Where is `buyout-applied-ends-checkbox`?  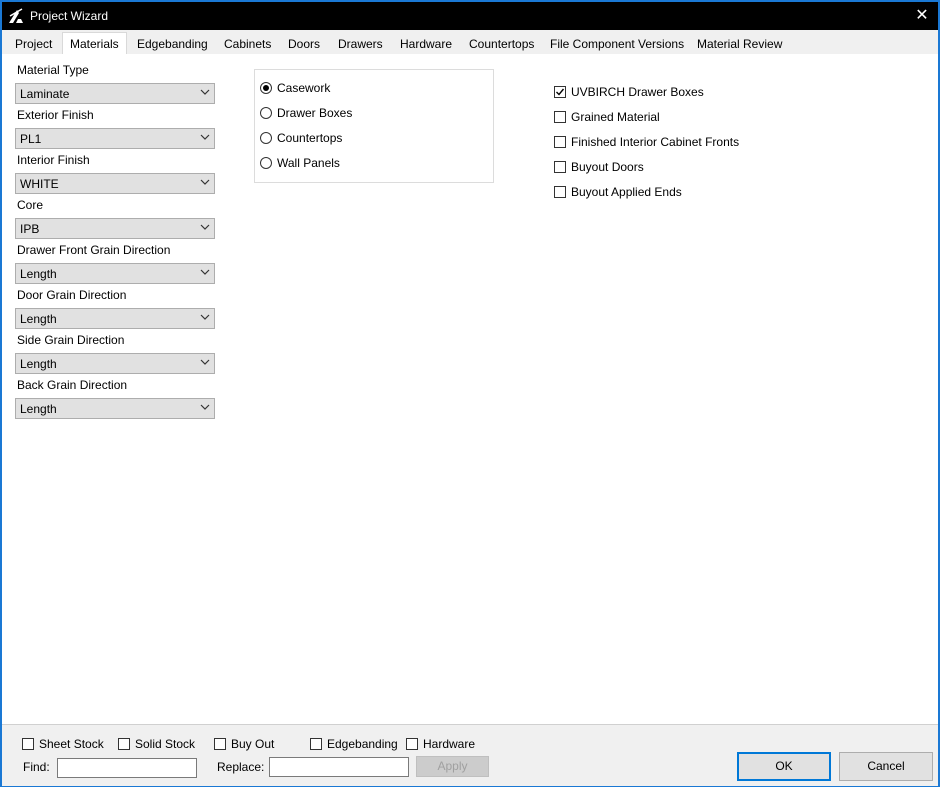 buyout-applied-ends-checkbox is located at coordinates (560, 192).